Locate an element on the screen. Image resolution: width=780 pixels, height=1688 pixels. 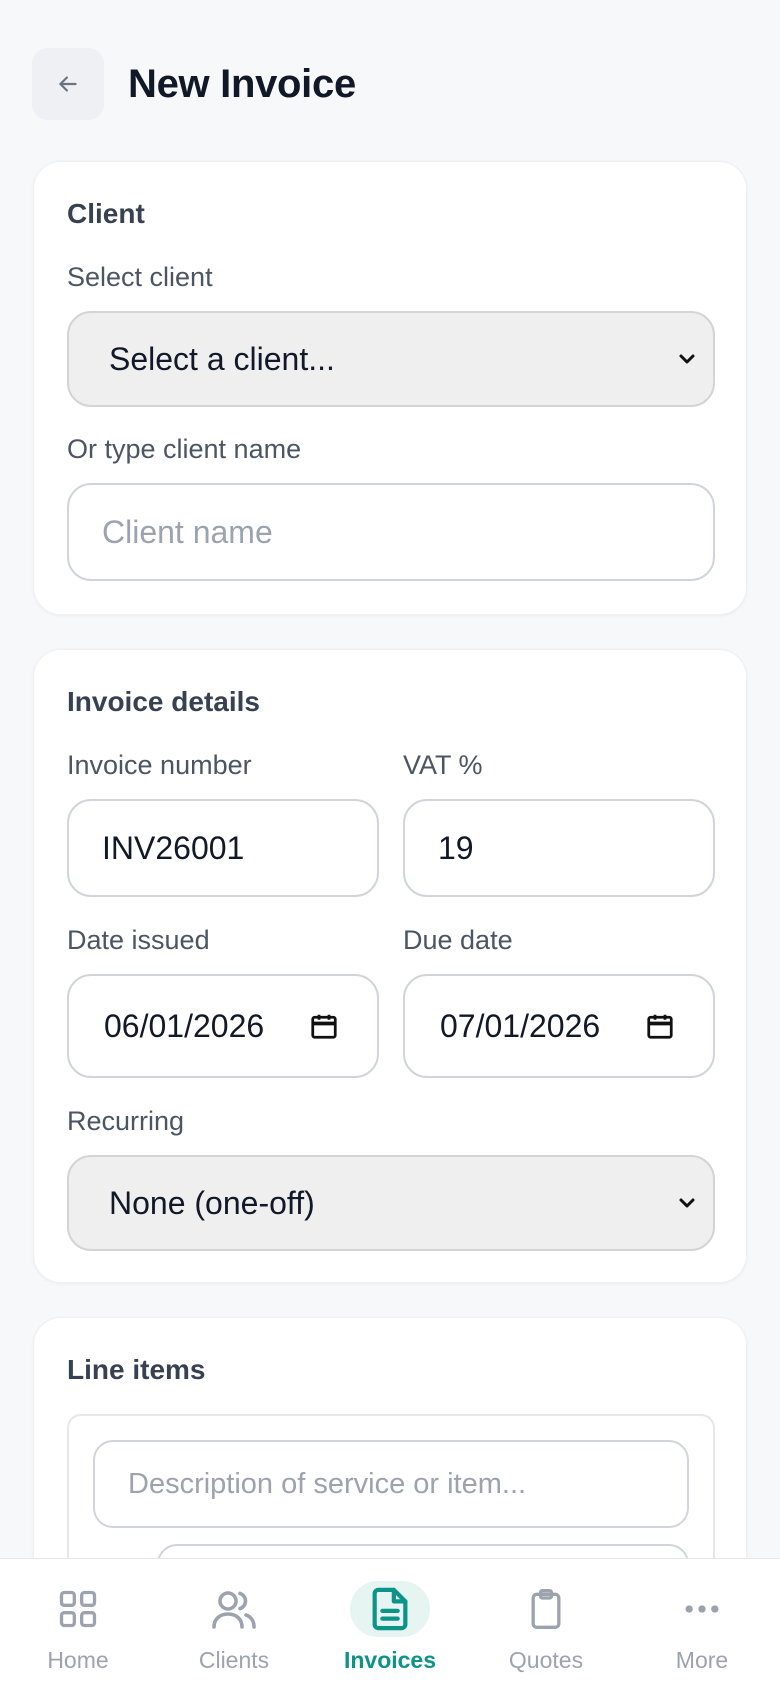
client-section-title: Client is located at coordinates (106, 213).